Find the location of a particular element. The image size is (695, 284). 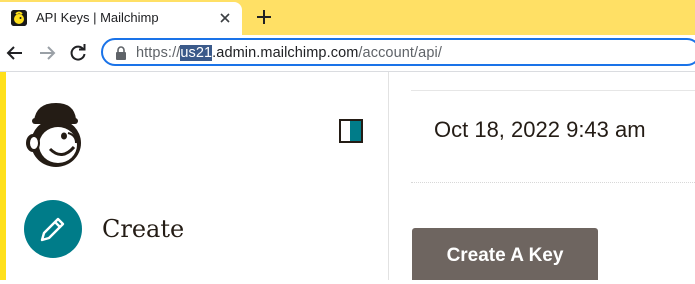

sidebar-item-label: Create is located at coordinates (143, 229).